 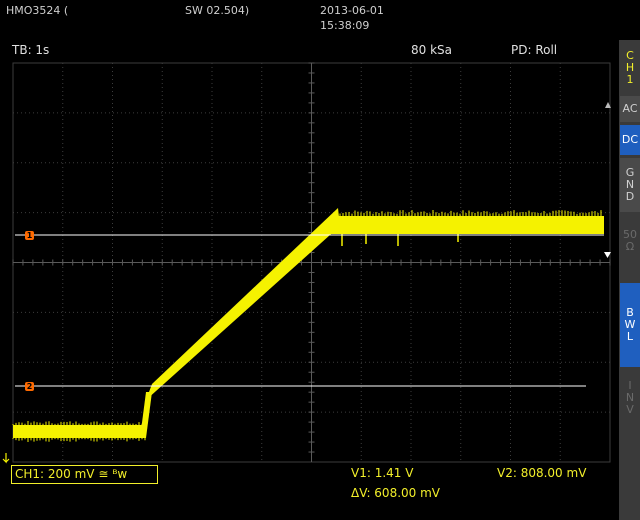 I want to click on inv-letter-v: V, so click(x=630, y=409).